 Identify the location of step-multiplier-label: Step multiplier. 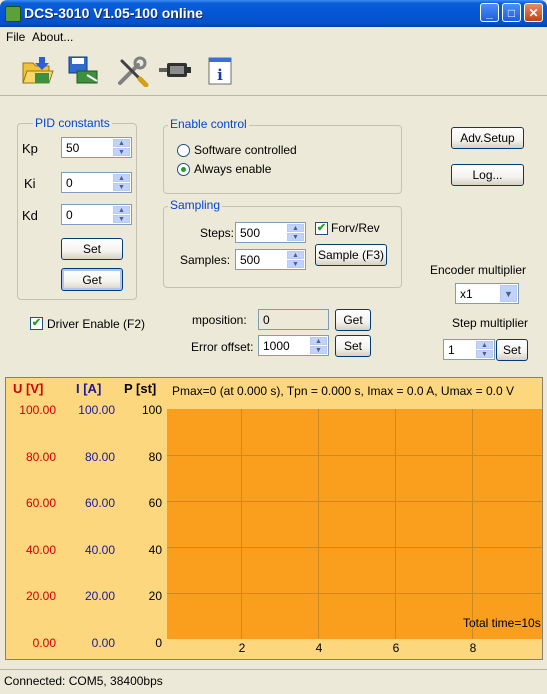
(490, 323).